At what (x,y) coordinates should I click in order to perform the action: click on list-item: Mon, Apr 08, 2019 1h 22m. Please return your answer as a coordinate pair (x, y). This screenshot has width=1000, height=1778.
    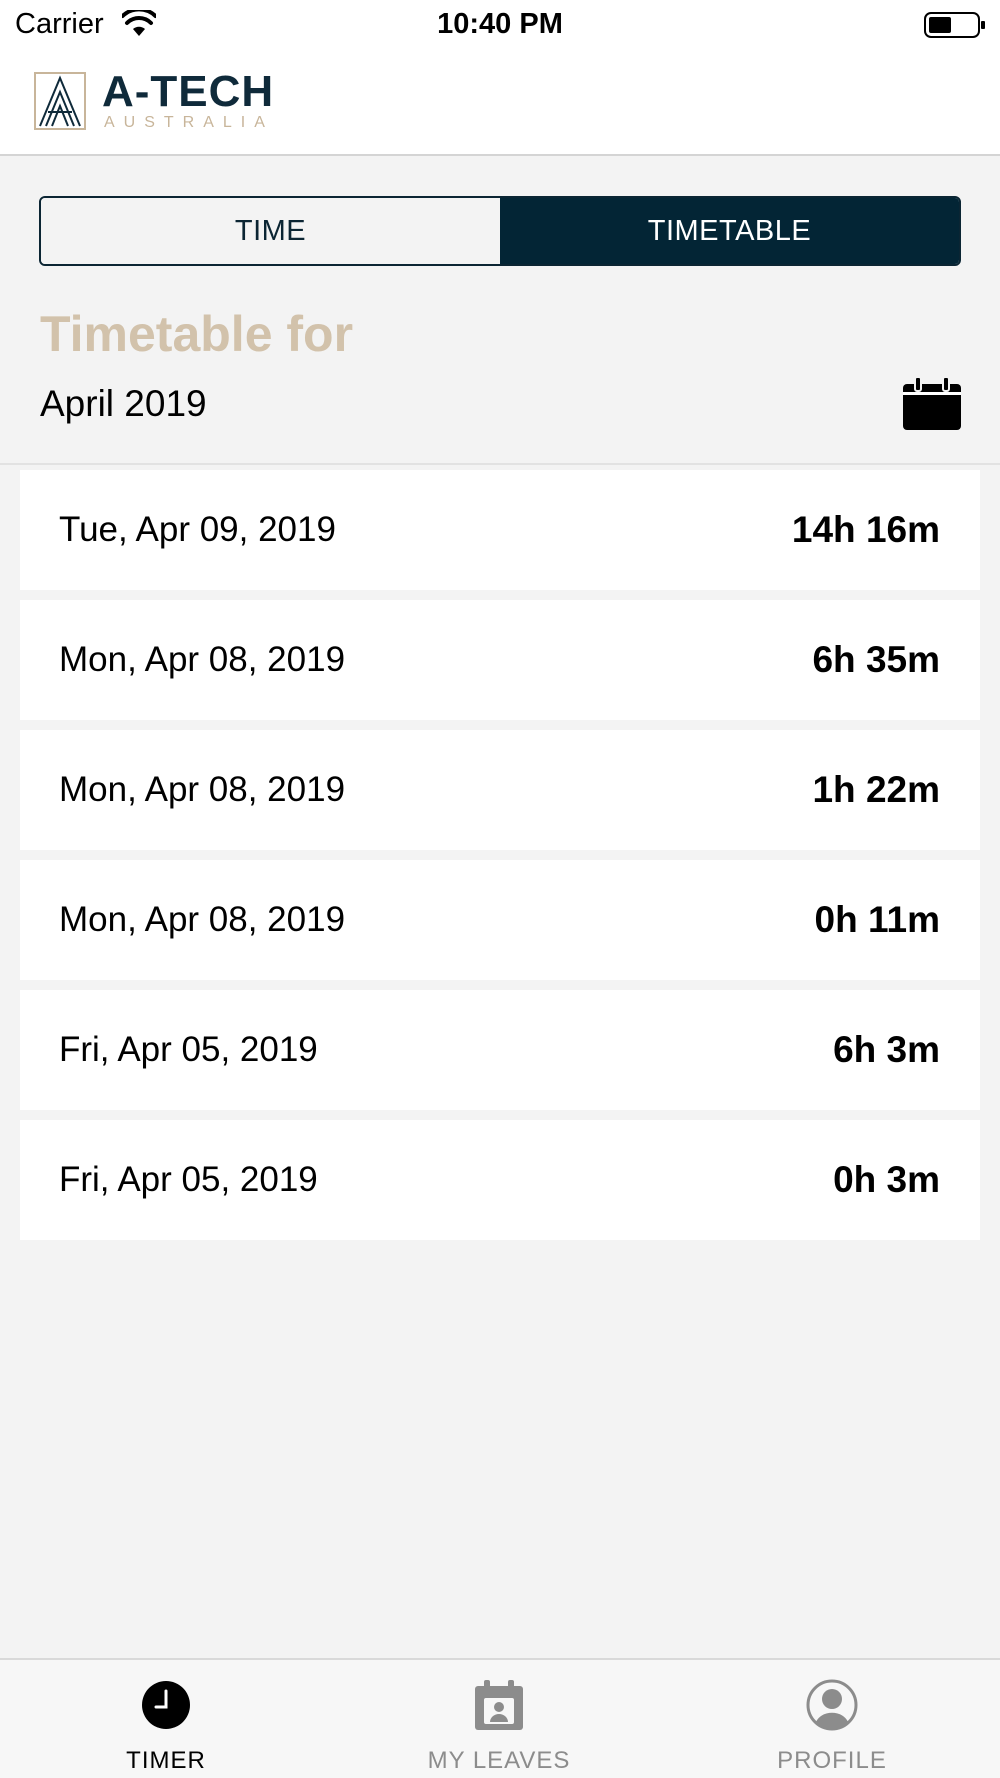
    Looking at the image, I should click on (500, 790).